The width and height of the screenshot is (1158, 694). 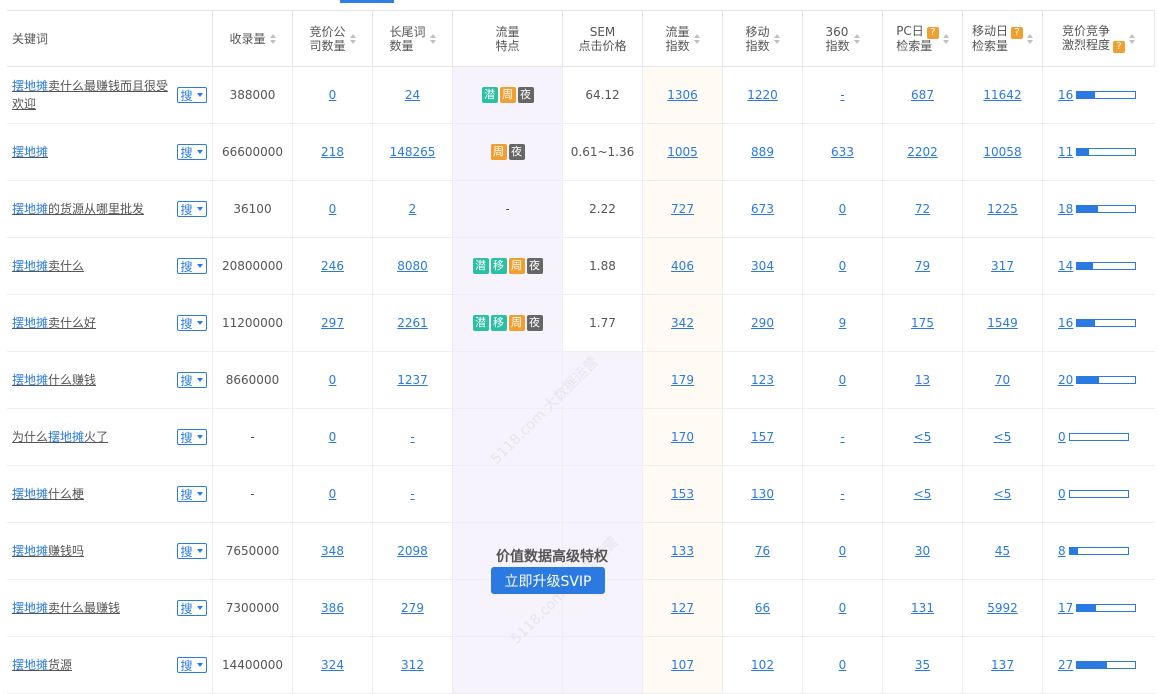 What do you see at coordinates (762, 437) in the screenshot?
I see `mobile-index-link: 157` at bounding box center [762, 437].